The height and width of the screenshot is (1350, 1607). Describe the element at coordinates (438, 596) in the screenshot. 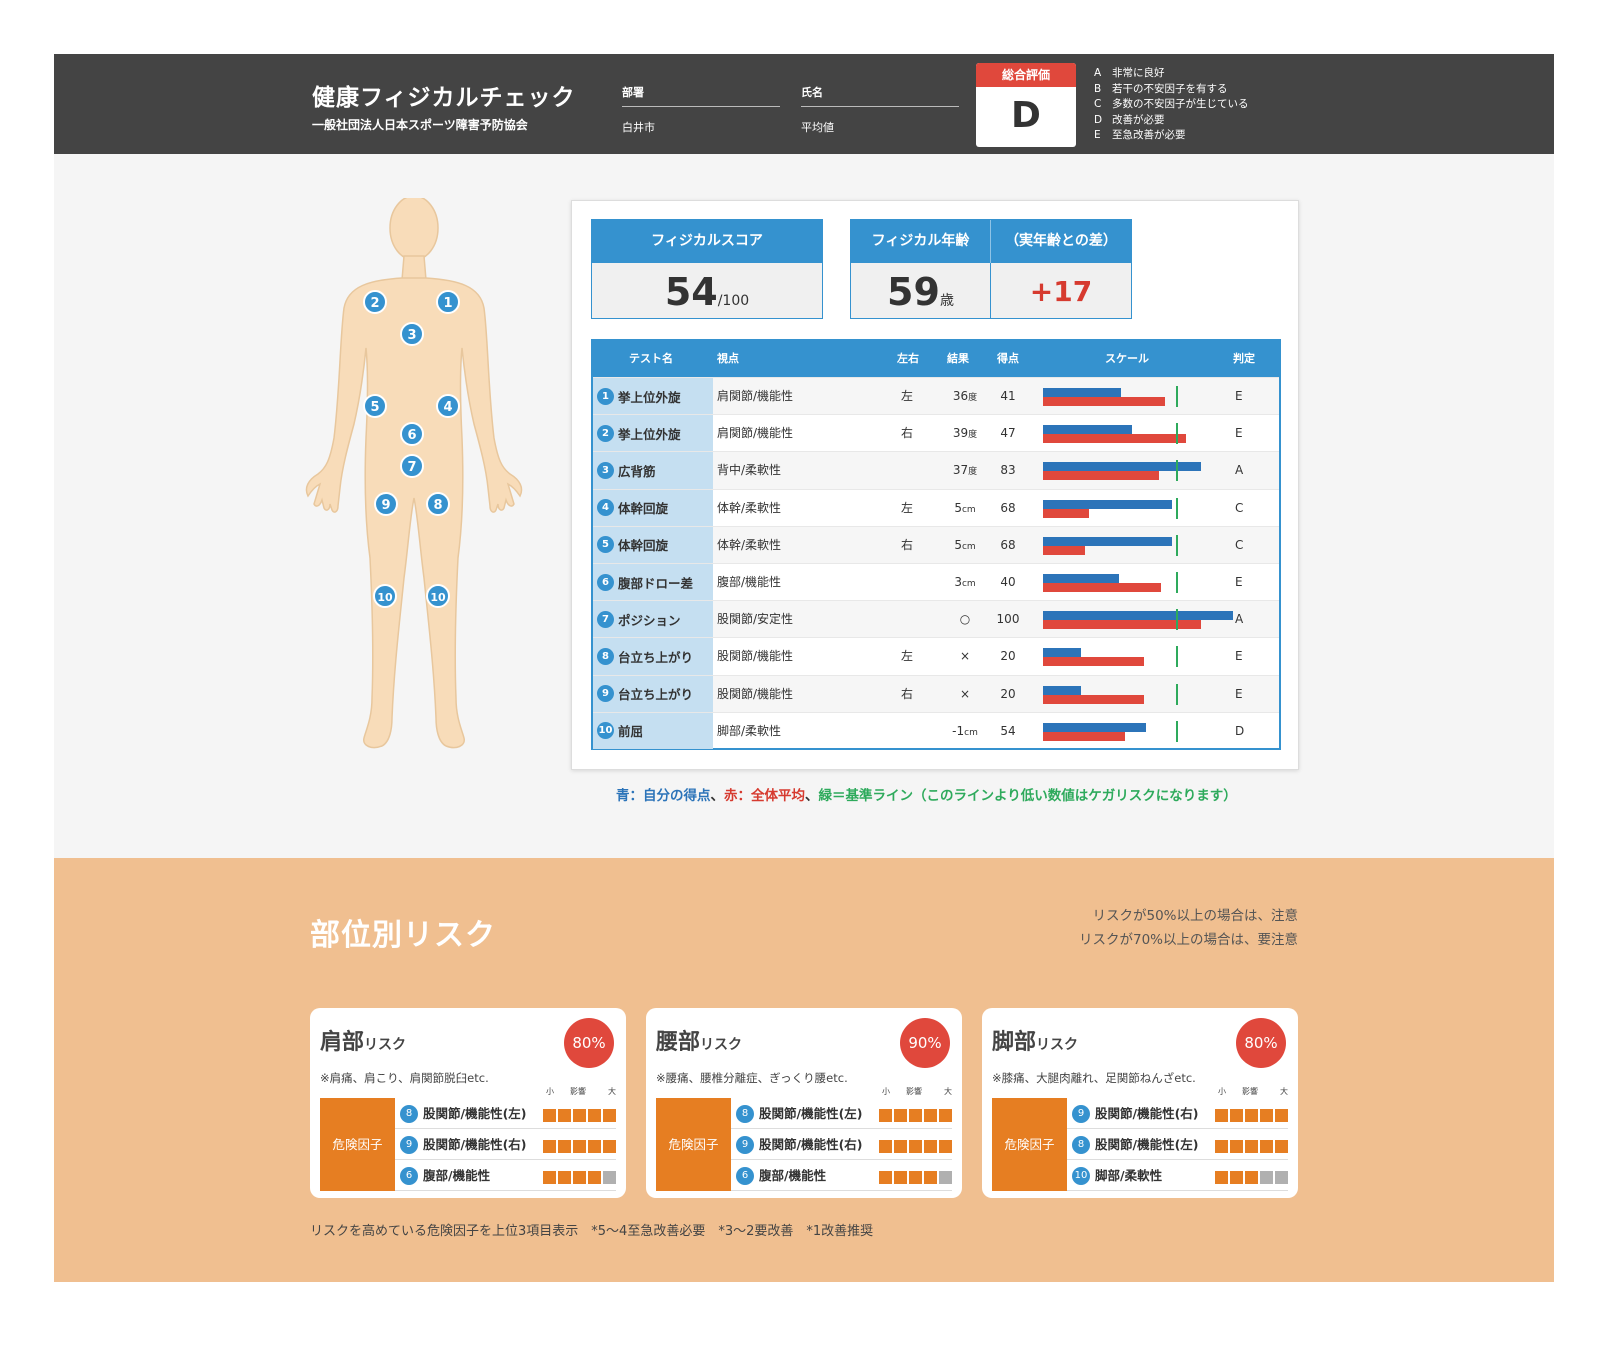

I see `pin-10-left: 10` at that location.